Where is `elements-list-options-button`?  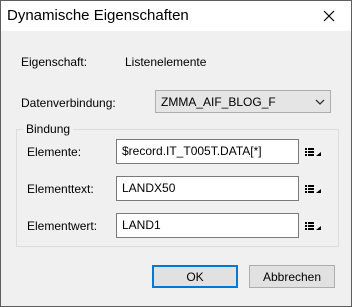
elements-list-options-button is located at coordinates (313, 152).